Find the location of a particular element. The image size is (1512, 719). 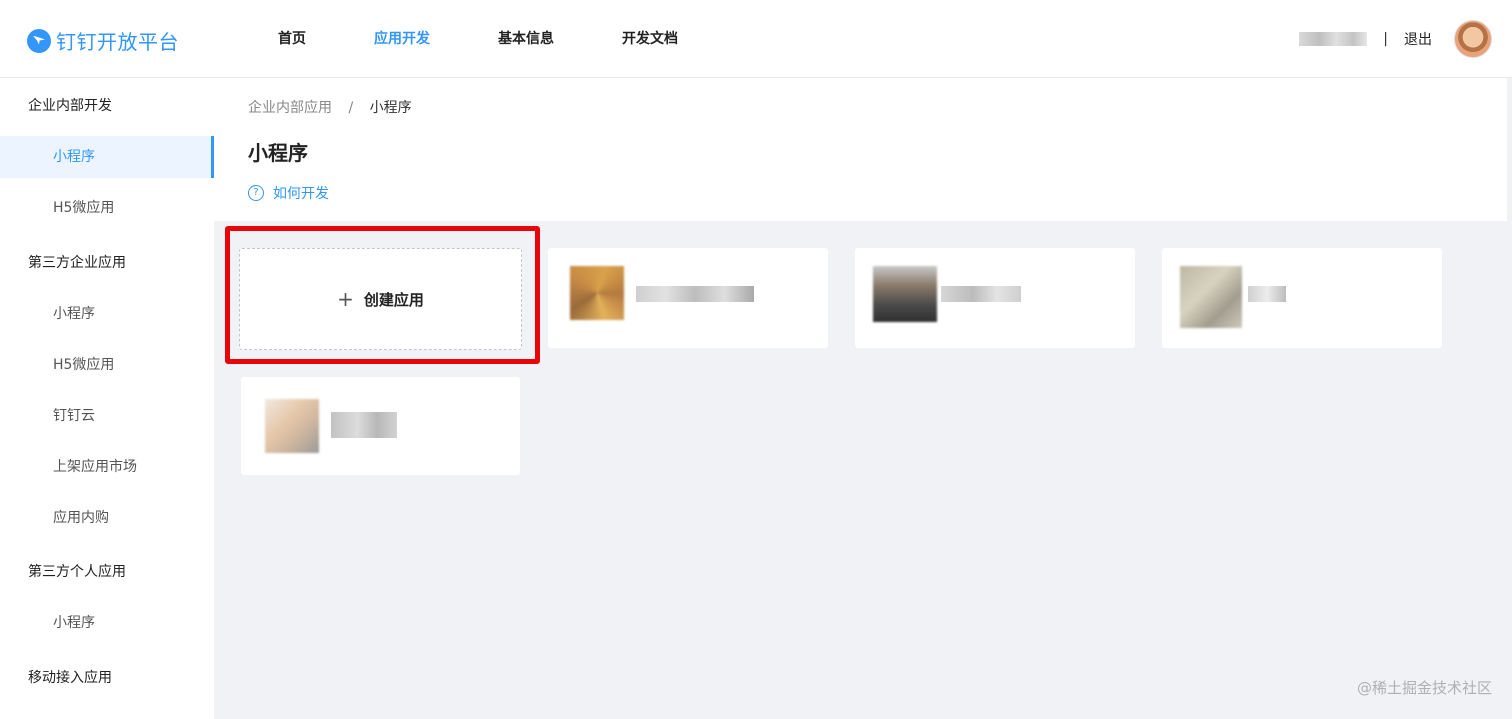

user-name-redacted is located at coordinates (1333, 39).